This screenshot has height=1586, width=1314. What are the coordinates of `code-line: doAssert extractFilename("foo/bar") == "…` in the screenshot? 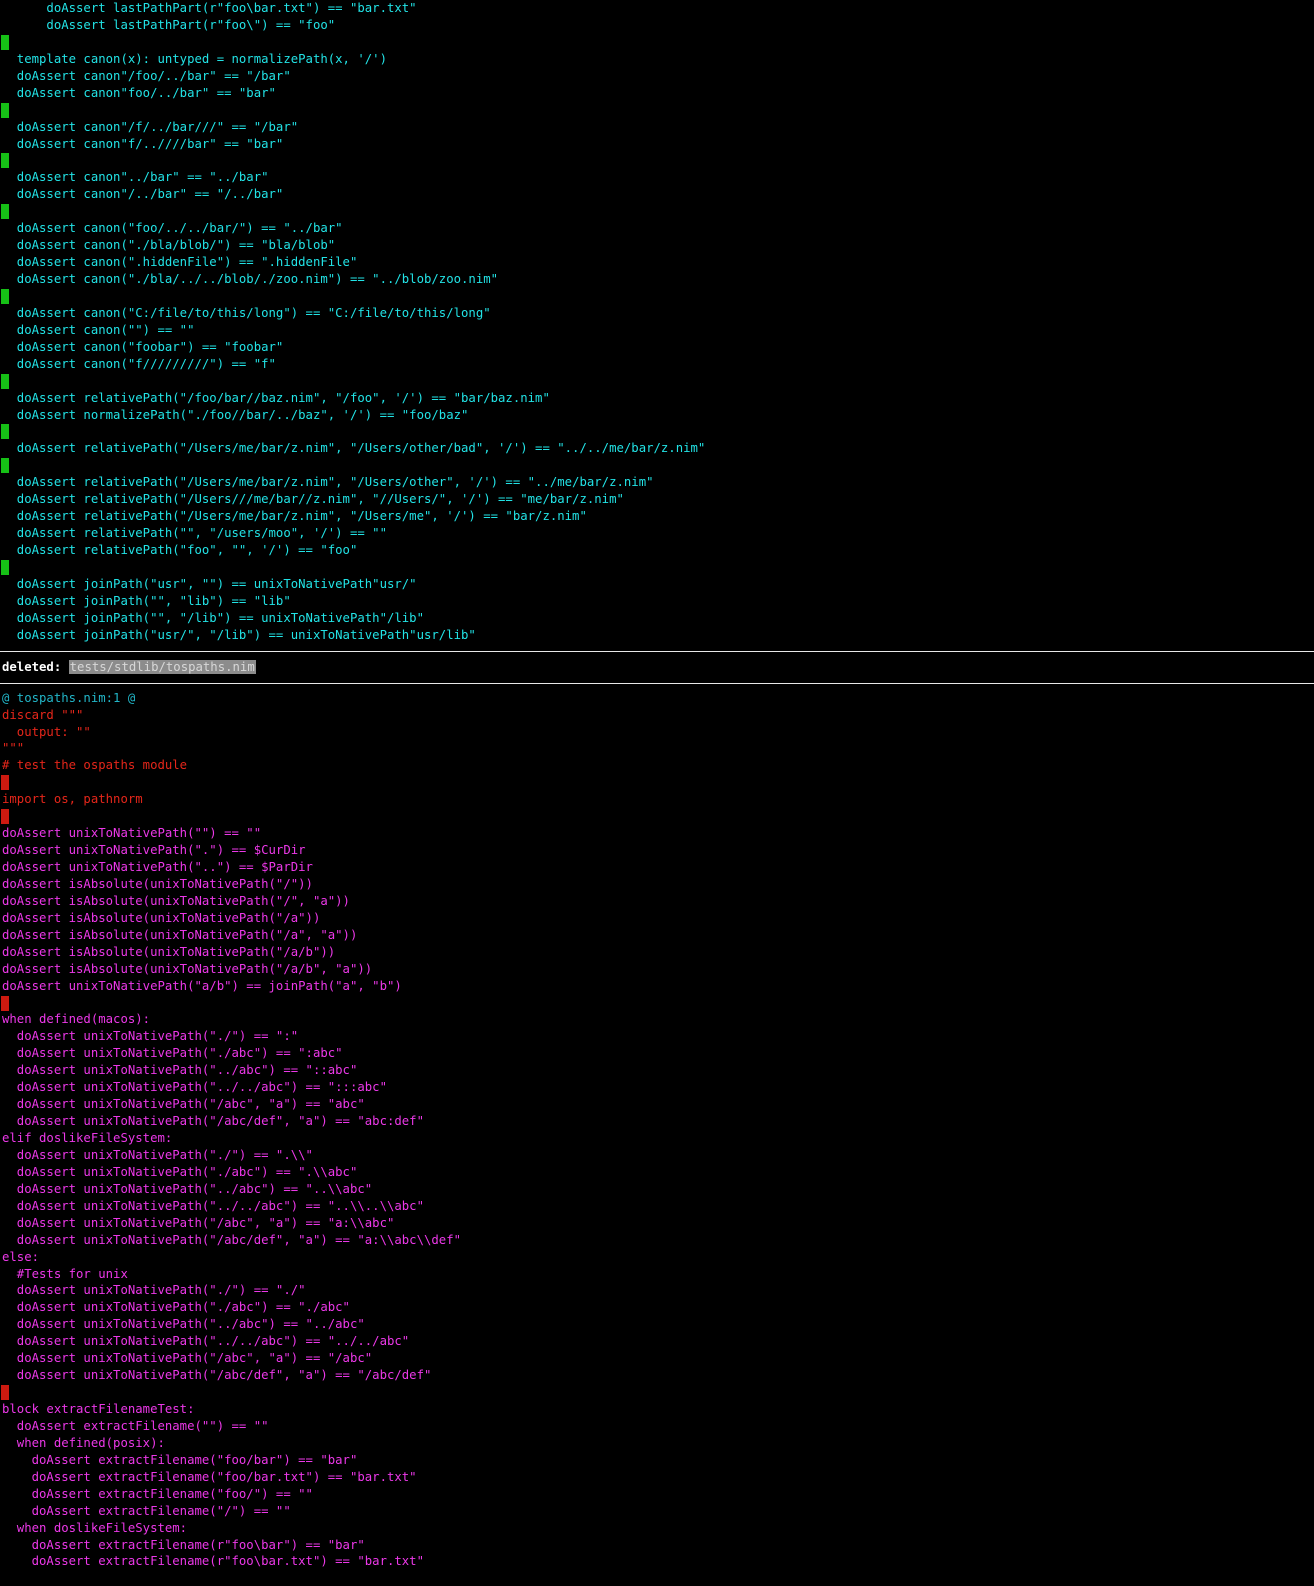 It's located at (180, 1459).